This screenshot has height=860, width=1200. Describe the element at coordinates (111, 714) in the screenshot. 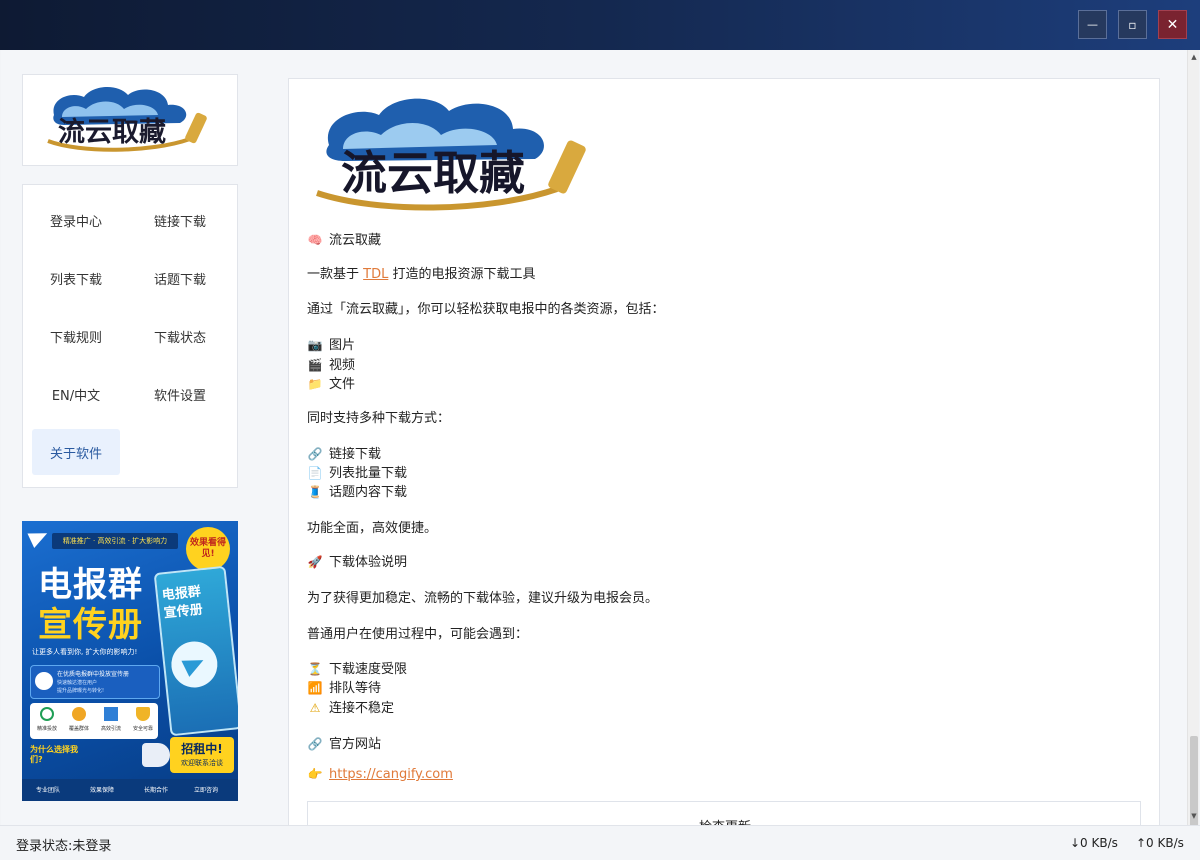

I see `chart-icon` at that location.